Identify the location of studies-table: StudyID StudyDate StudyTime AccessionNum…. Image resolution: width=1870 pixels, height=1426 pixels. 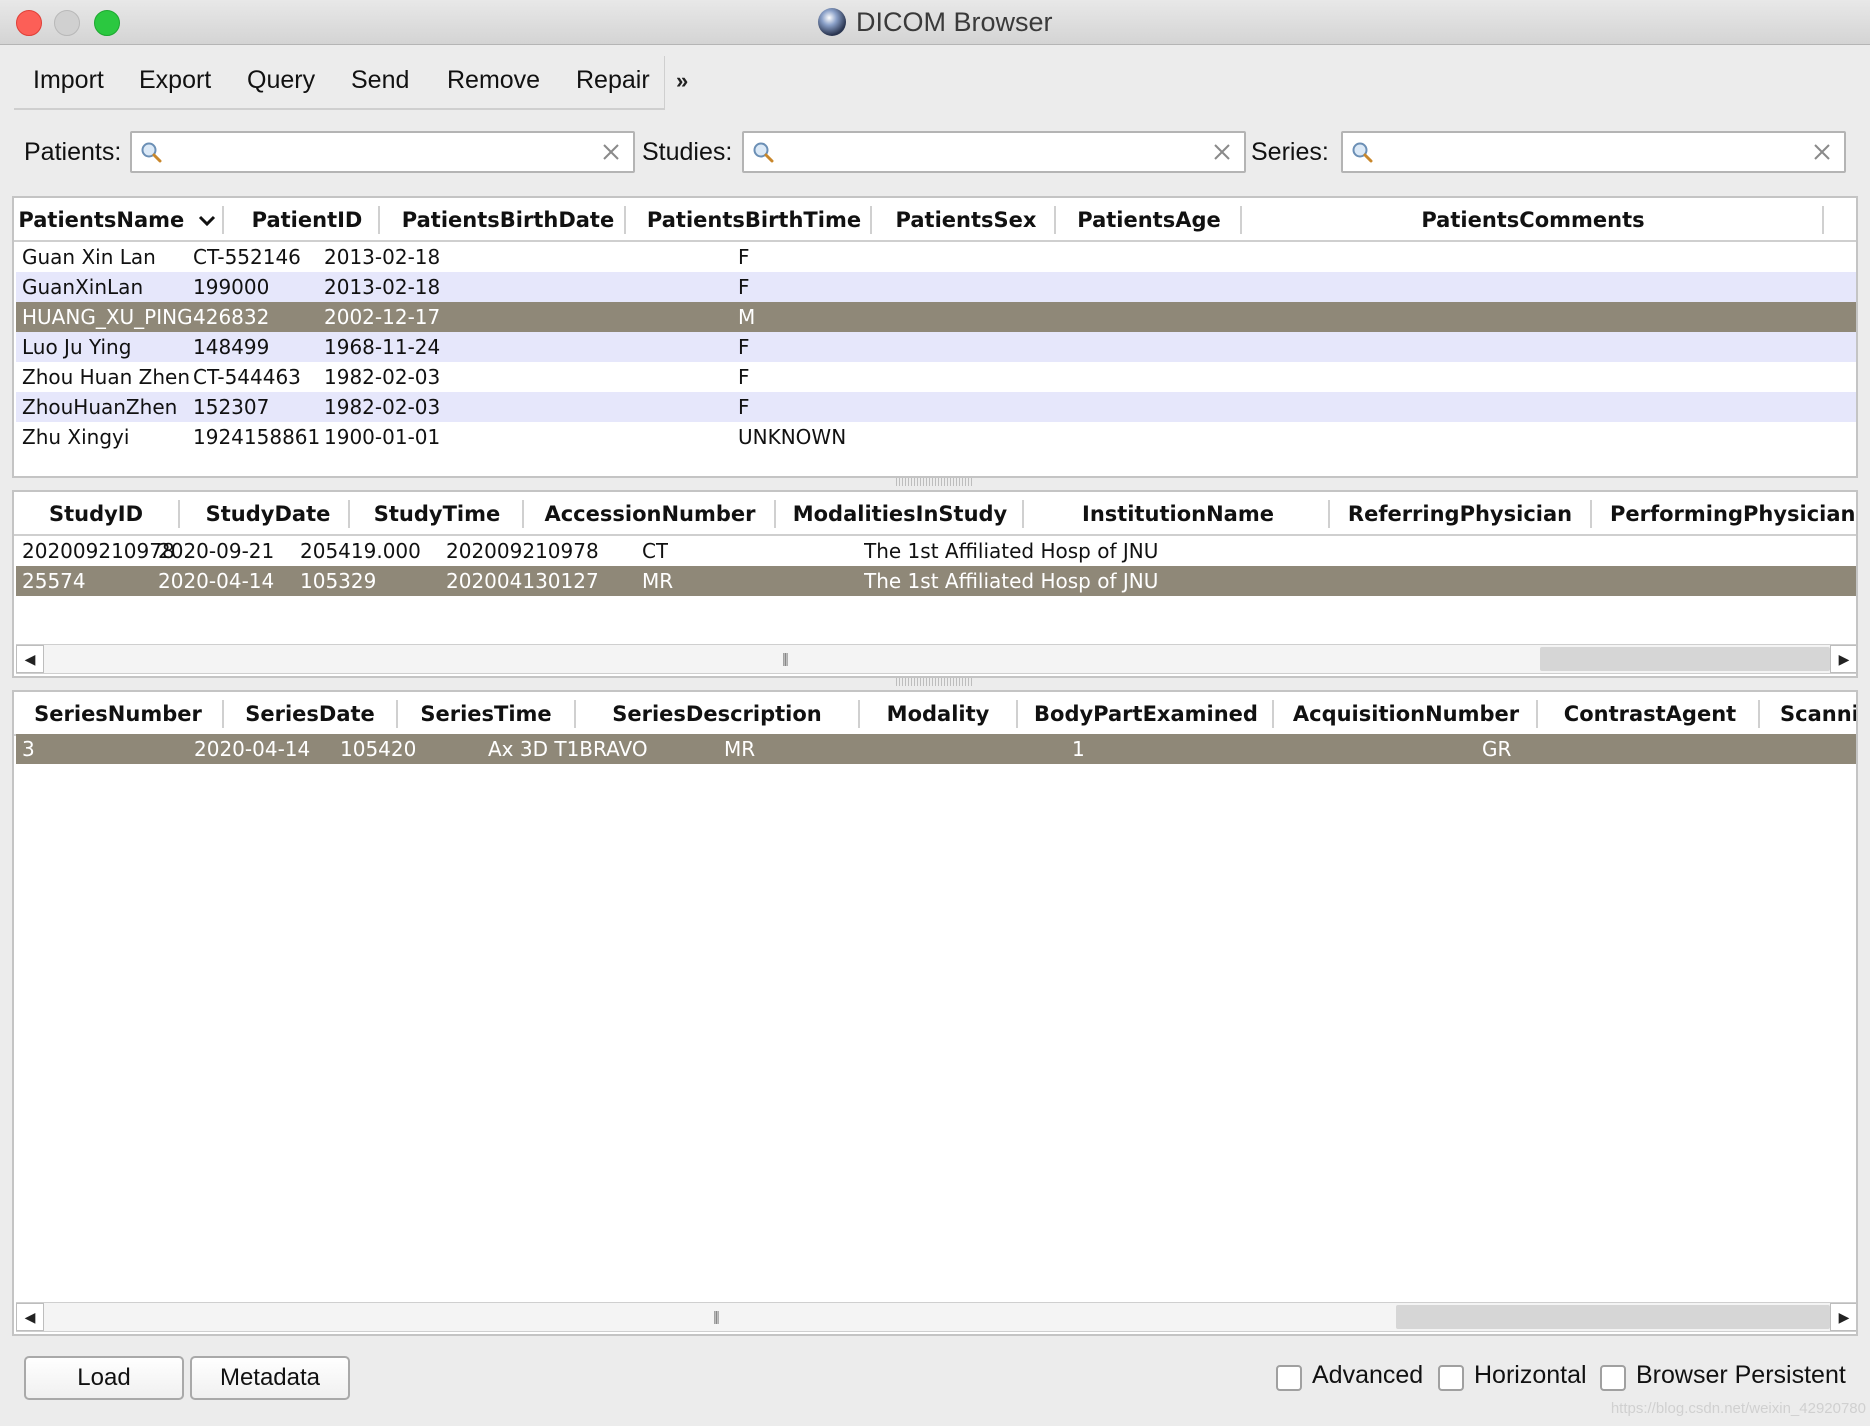
(935, 584).